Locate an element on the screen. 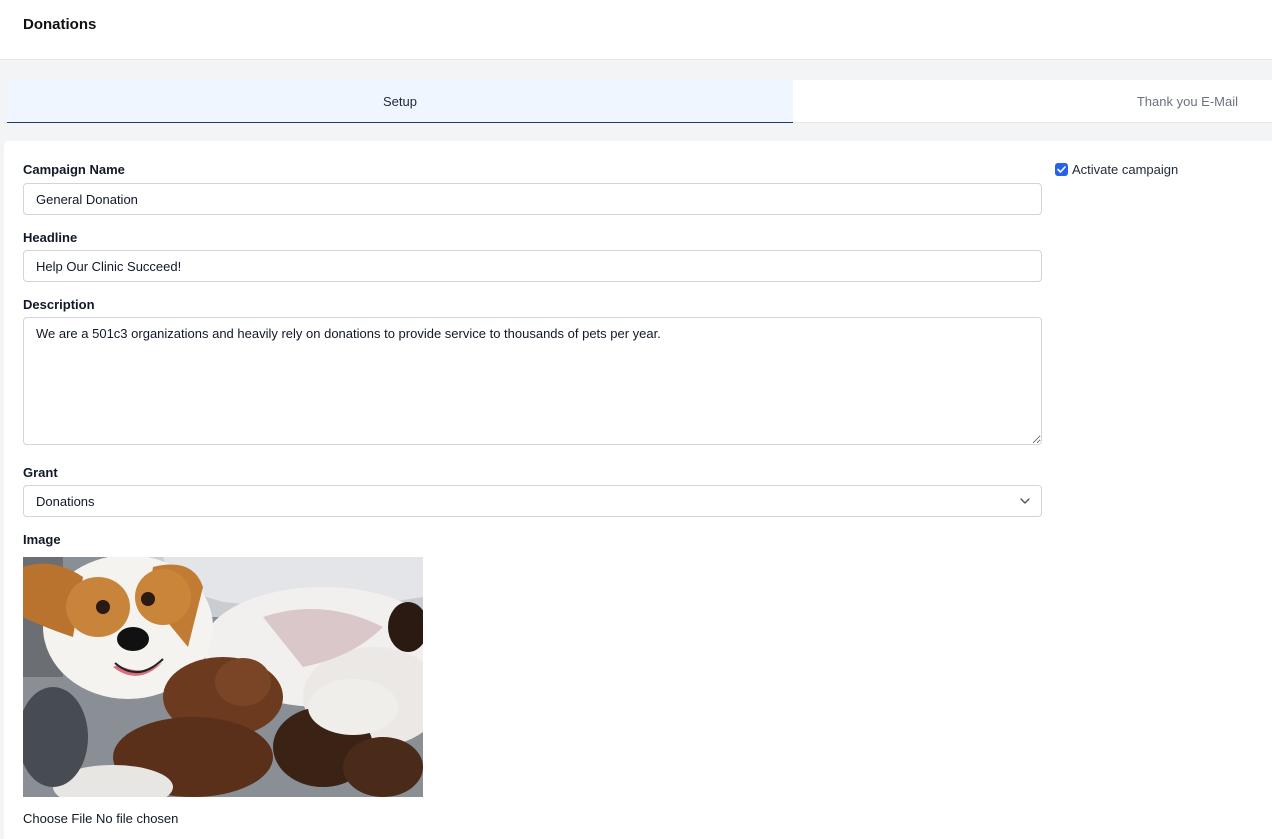 This screenshot has width=1272, height=839. activate-campaign-toggle: Activate campaign is located at coordinates (1116, 169).